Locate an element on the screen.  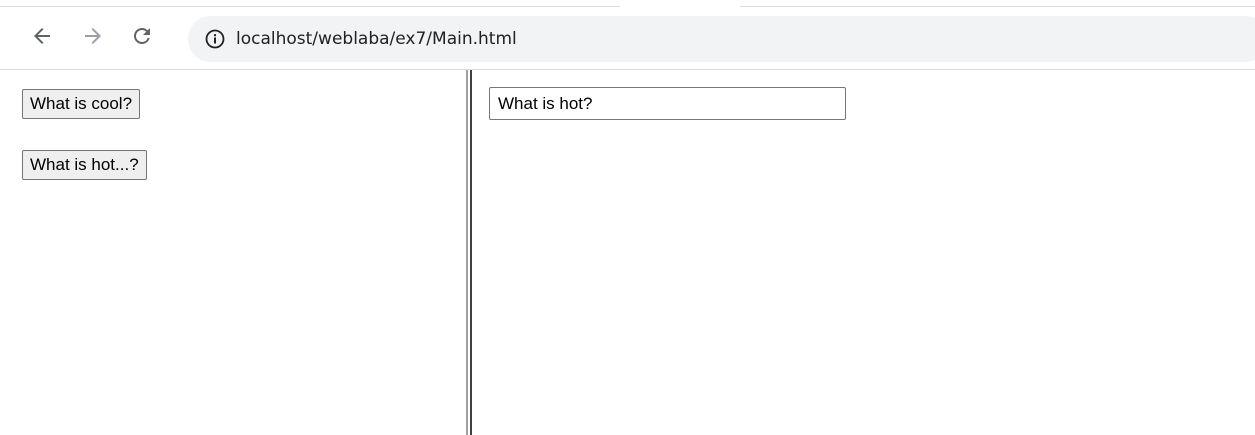
what-is-hot-button: What is hot...? is located at coordinates (84, 165).